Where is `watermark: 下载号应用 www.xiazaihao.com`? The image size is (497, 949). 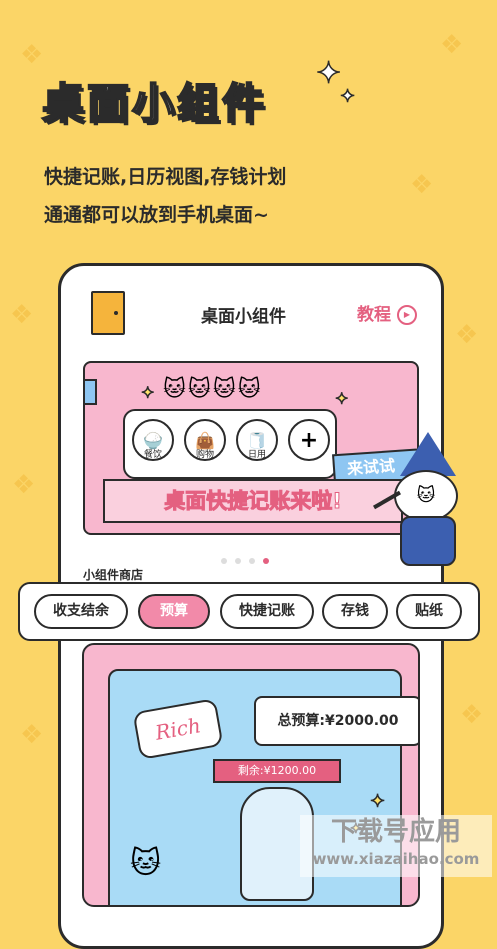 watermark: 下载号应用 www.xiazaihao.com is located at coordinates (396, 846).